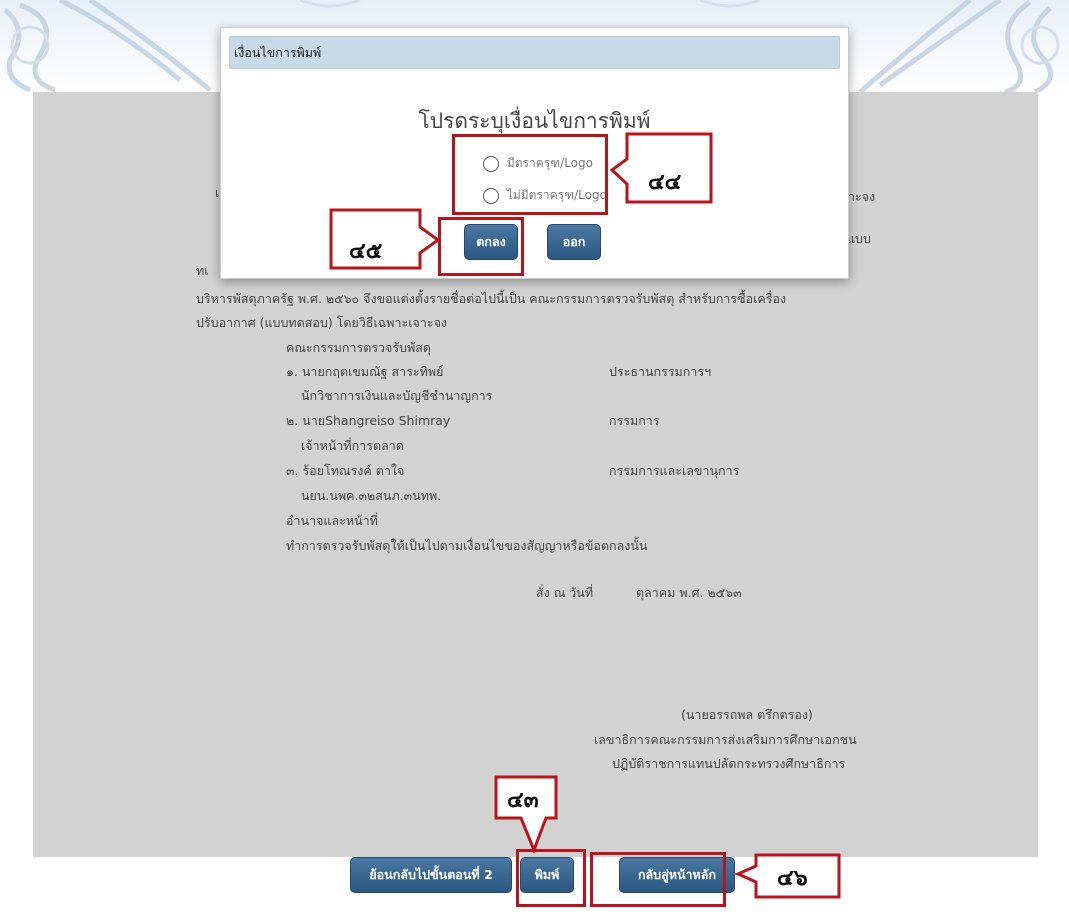  Describe the element at coordinates (634, 420) in the screenshot. I see `member-2-role: กรรมการ` at that location.